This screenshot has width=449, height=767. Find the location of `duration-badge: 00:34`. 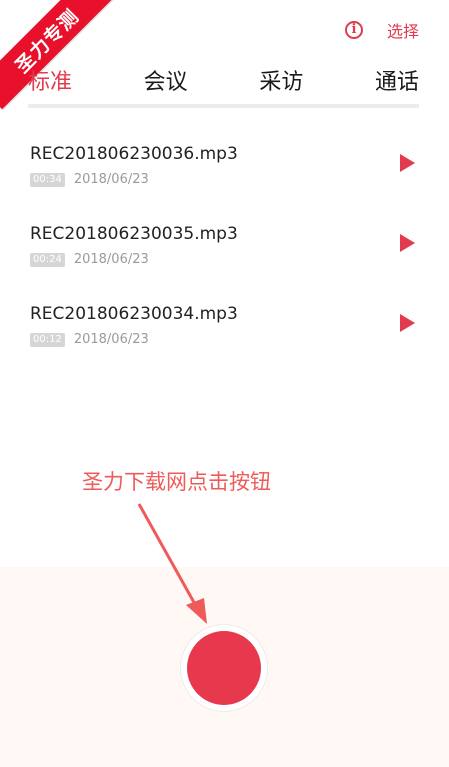

duration-badge: 00:34 is located at coordinates (47, 179).